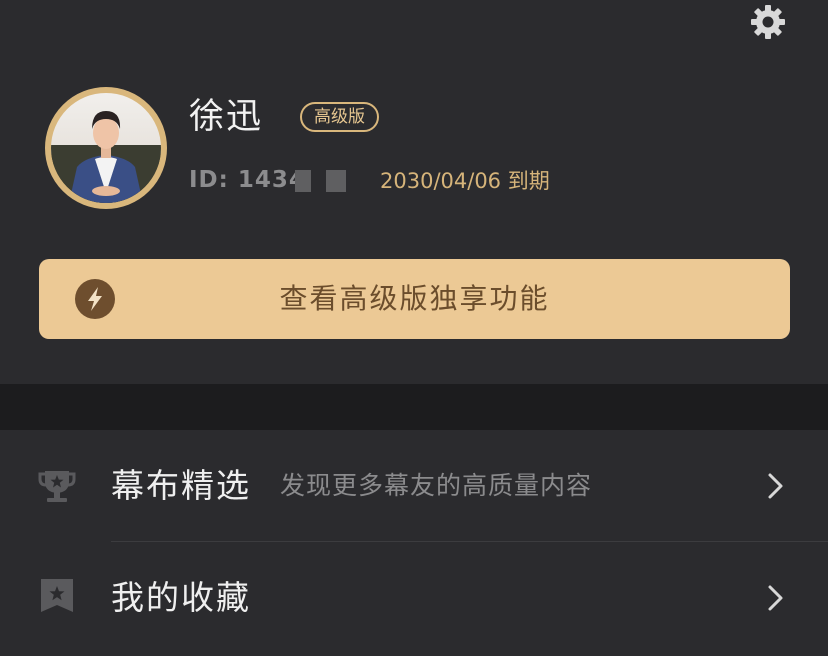 The width and height of the screenshot is (828, 656). What do you see at coordinates (226, 117) in the screenshot?
I see `user-name: 徐迅` at bounding box center [226, 117].